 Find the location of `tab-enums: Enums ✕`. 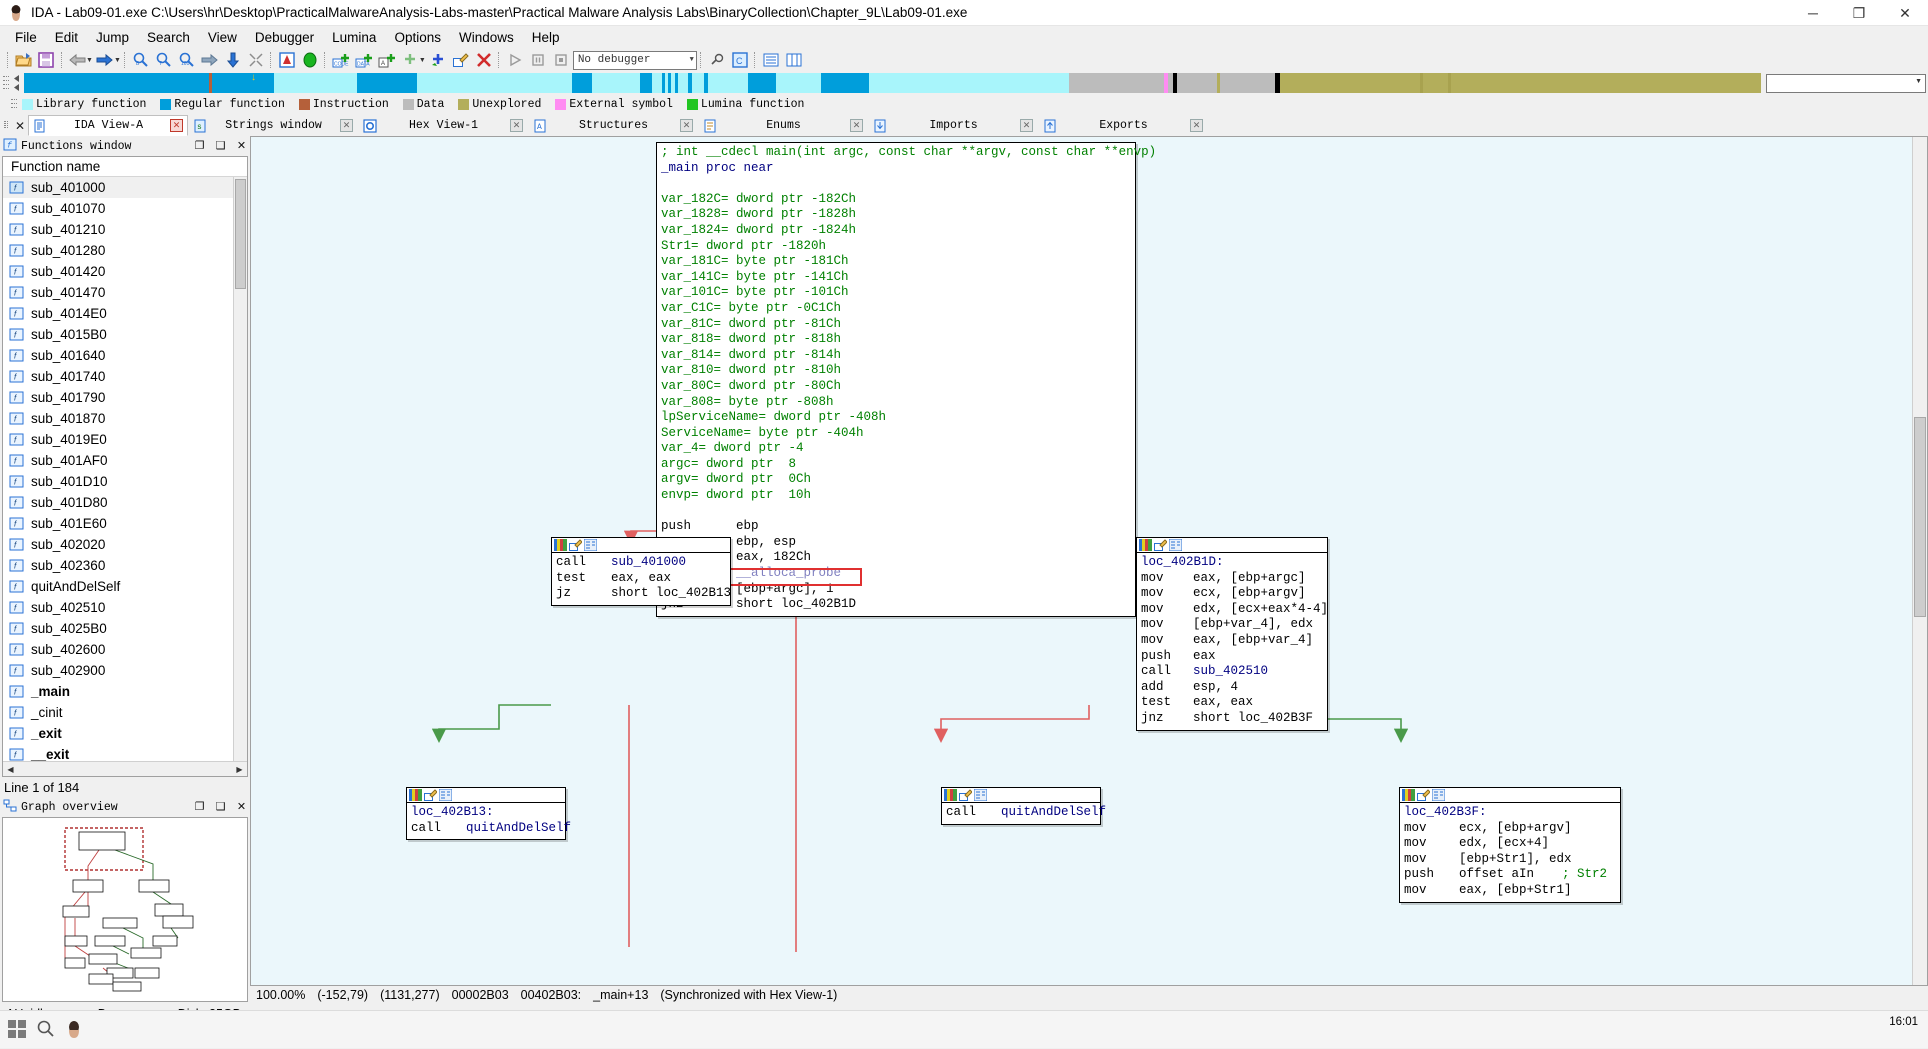

tab-enums: Enums ✕ is located at coordinates (783, 125).